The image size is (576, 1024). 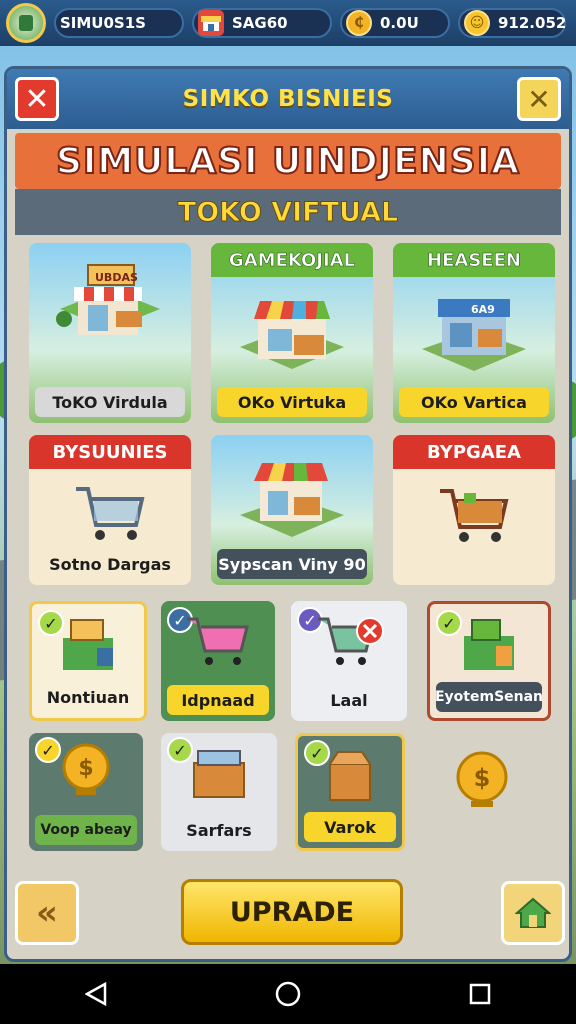 I want to click on dismiss-button: ✕, so click(x=539, y=99).